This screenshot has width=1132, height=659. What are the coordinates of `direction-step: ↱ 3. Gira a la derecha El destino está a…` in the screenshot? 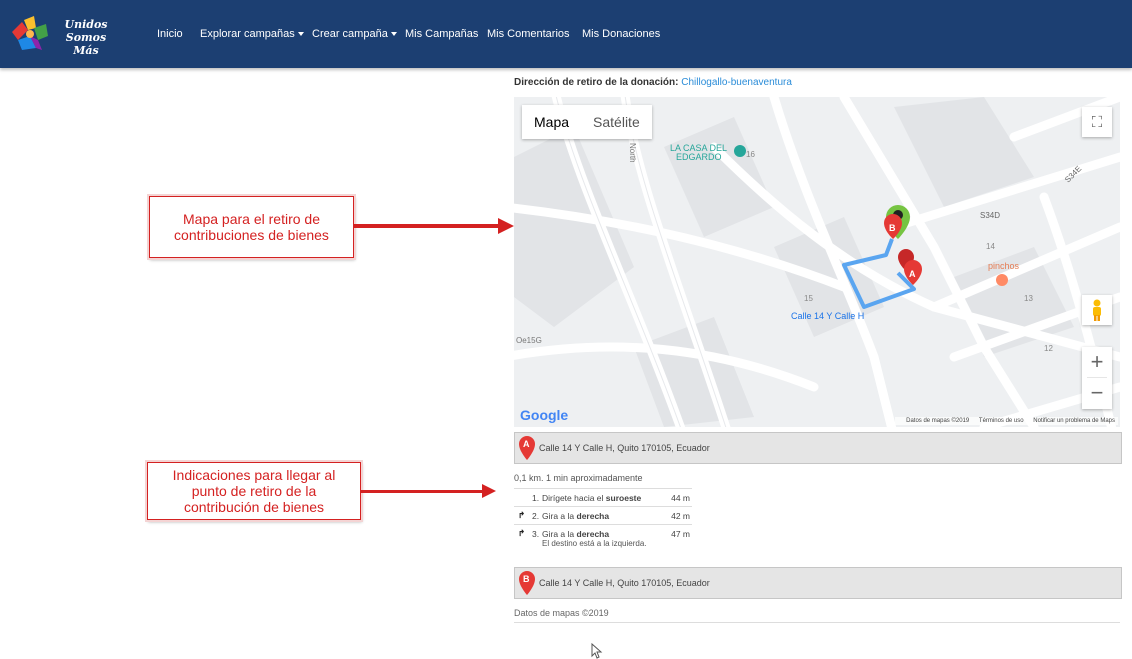 It's located at (603, 537).